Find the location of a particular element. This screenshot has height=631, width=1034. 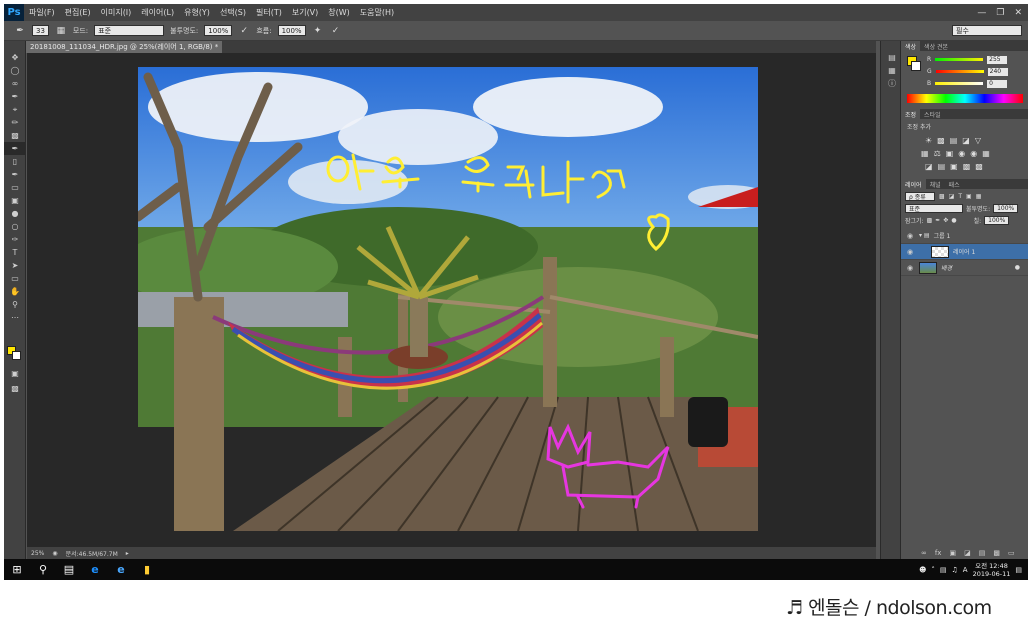

lasso-tool-icon: ∞ is located at coordinates (15, 83).